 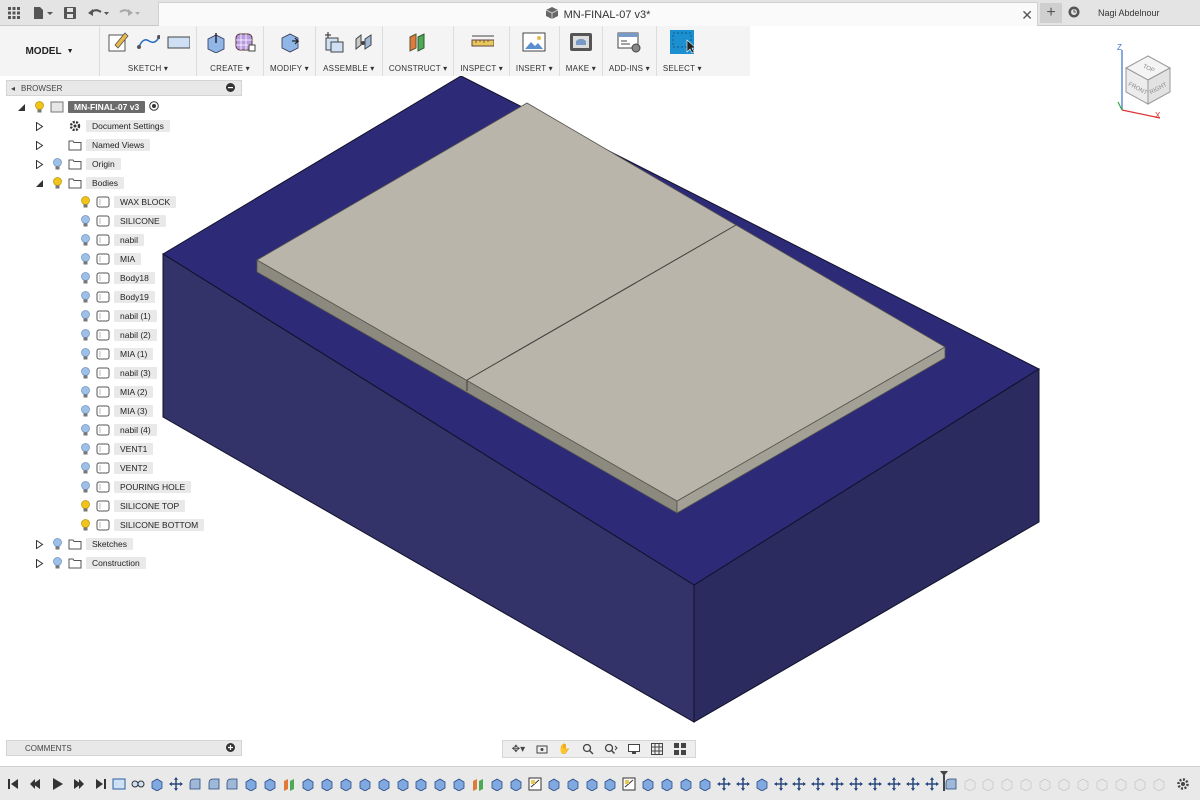 What do you see at coordinates (102, 126) in the screenshot?
I see `browser-item-document-settings: Document Settings` at bounding box center [102, 126].